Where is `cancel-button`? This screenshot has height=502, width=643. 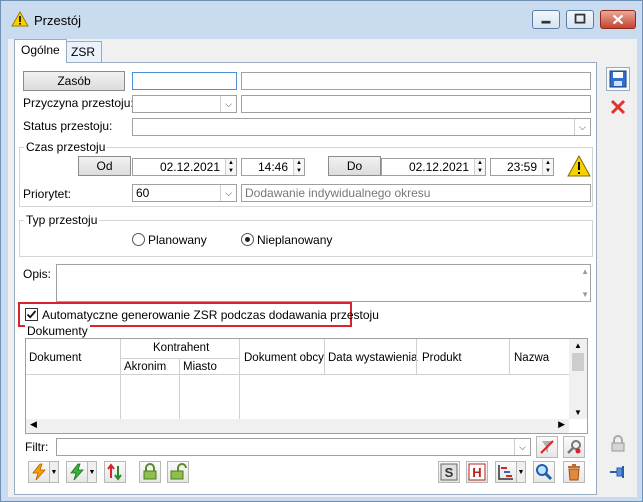
cancel-button is located at coordinates (618, 107).